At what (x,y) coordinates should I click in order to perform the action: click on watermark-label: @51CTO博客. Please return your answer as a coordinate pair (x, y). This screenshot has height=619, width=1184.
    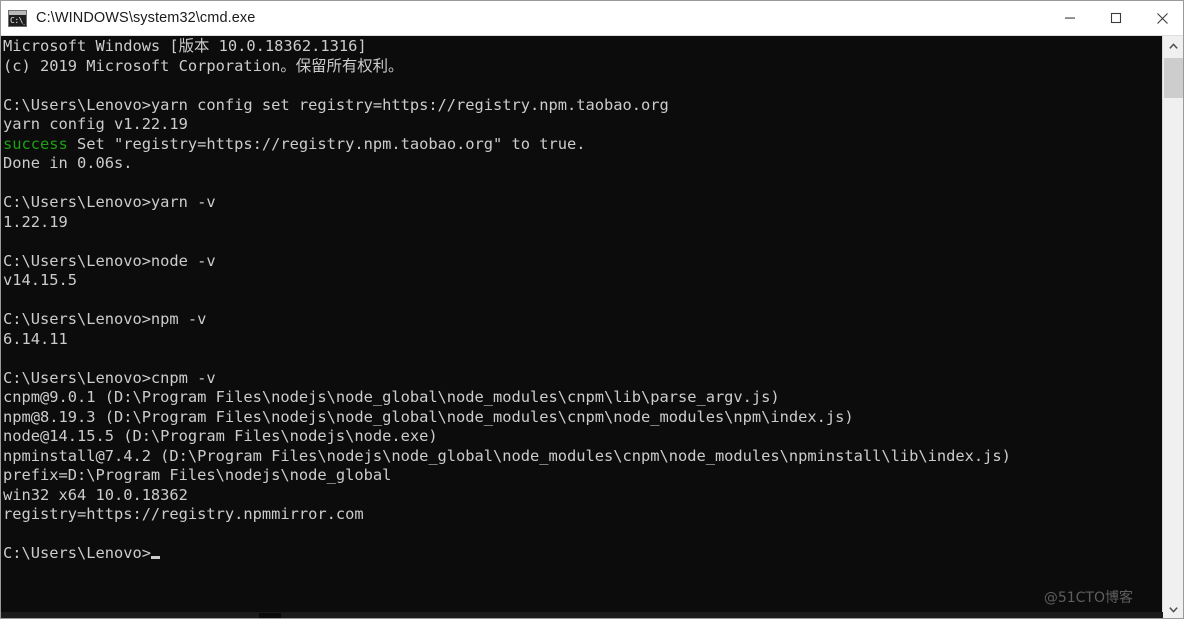
    Looking at the image, I should click on (1088, 598).